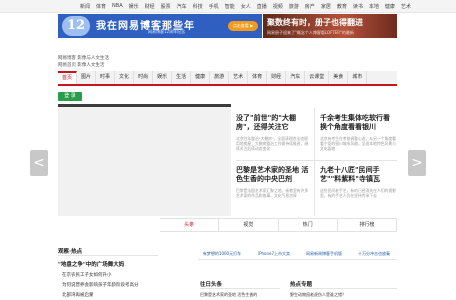  Describe the element at coordinates (374, 254) in the screenshot. I see `promo-link: 十万分冲击也放棄` at that location.